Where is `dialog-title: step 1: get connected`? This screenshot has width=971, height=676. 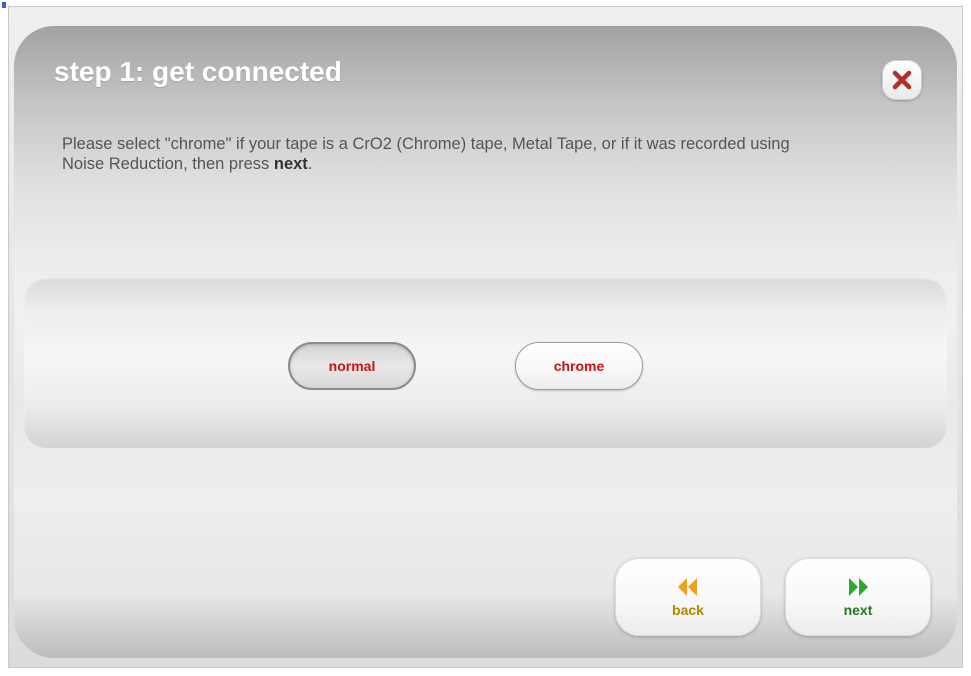 dialog-title: step 1: get connected is located at coordinates (198, 71).